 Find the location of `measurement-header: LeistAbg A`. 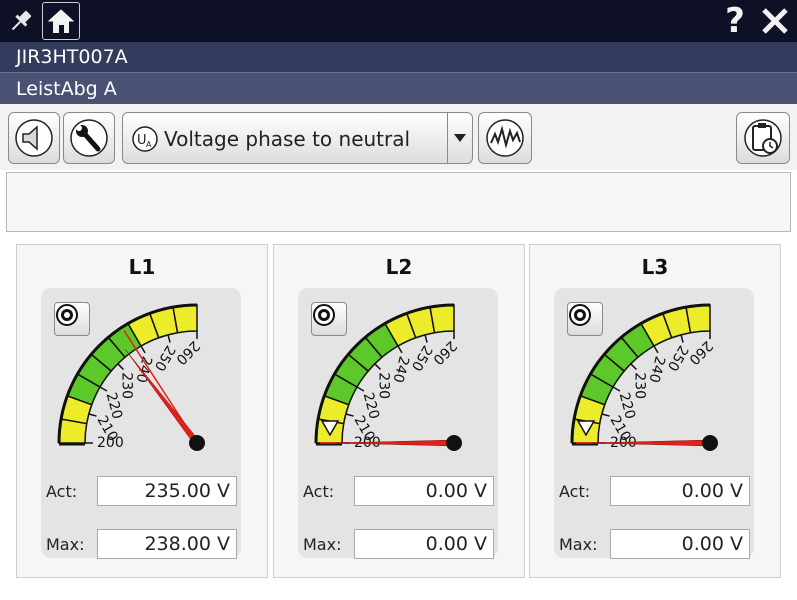

measurement-header: LeistAbg A is located at coordinates (398, 88).